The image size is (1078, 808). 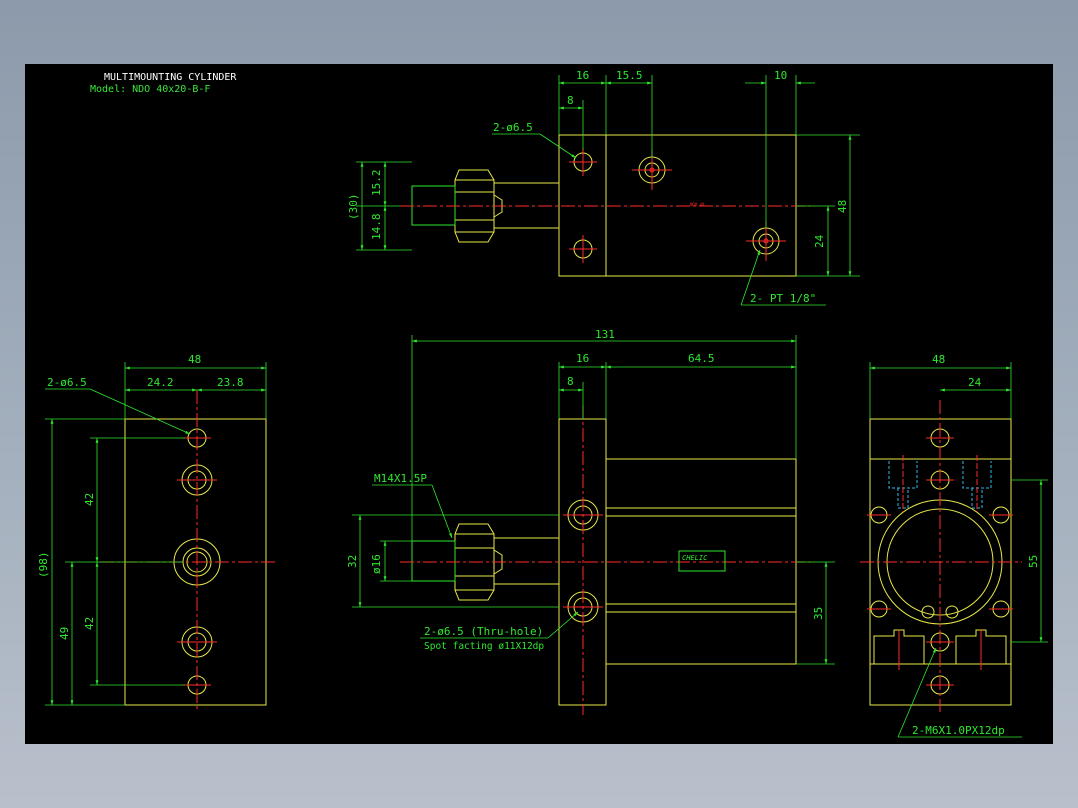 I want to click on front-rod, so click(x=526, y=561).